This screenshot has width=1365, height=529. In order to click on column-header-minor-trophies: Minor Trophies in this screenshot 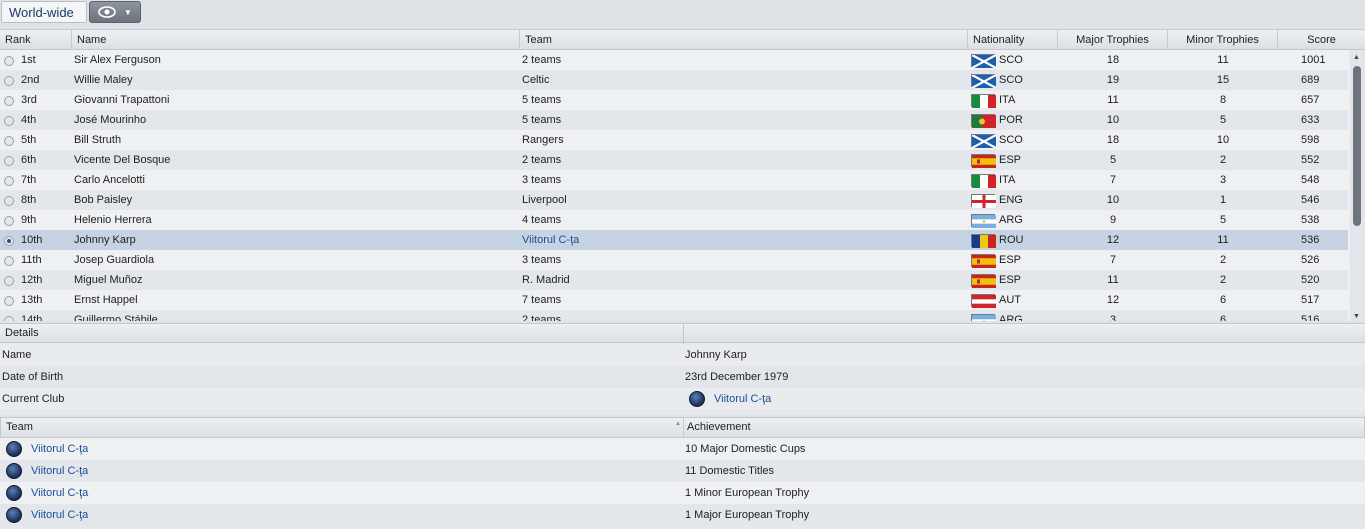, I will do `click(1223, 40)`.